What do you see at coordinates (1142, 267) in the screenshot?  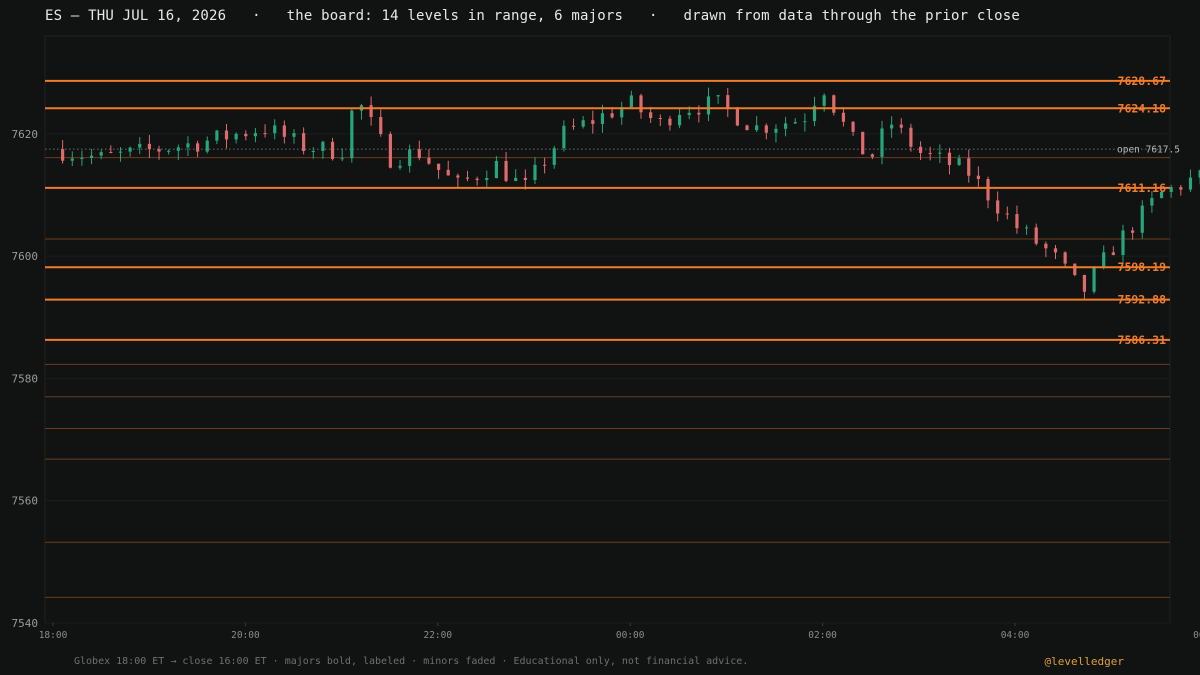 I see `major-level-label: 7598.19` at bounding box center [1142, 267].